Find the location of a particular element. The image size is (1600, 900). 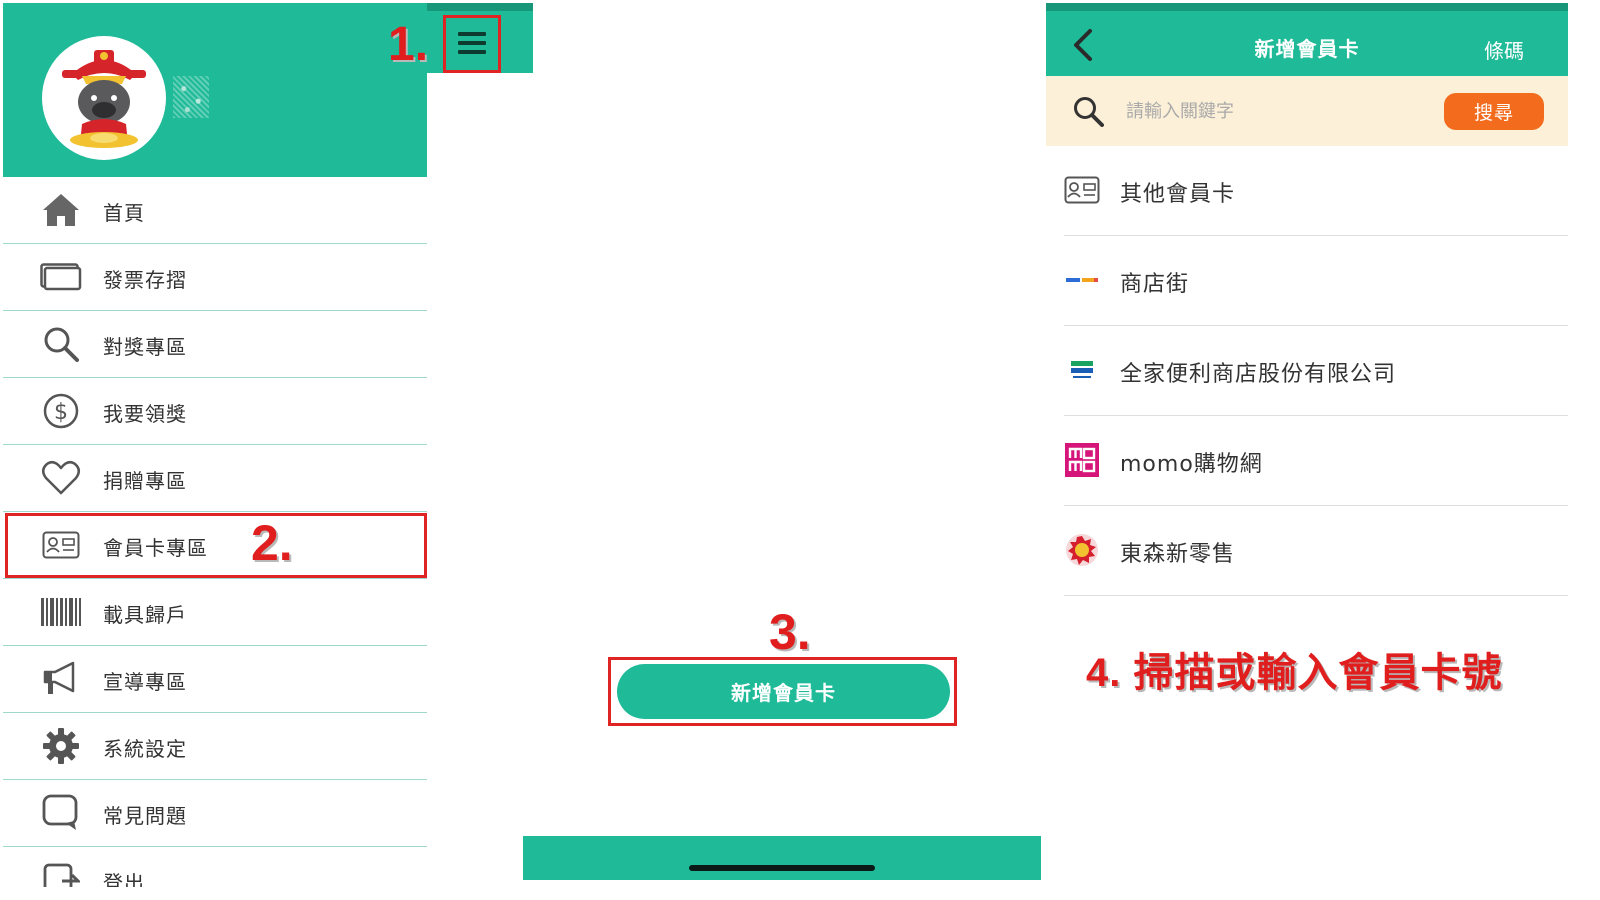

question-bubble-icon is located at coordinates (61, 813).